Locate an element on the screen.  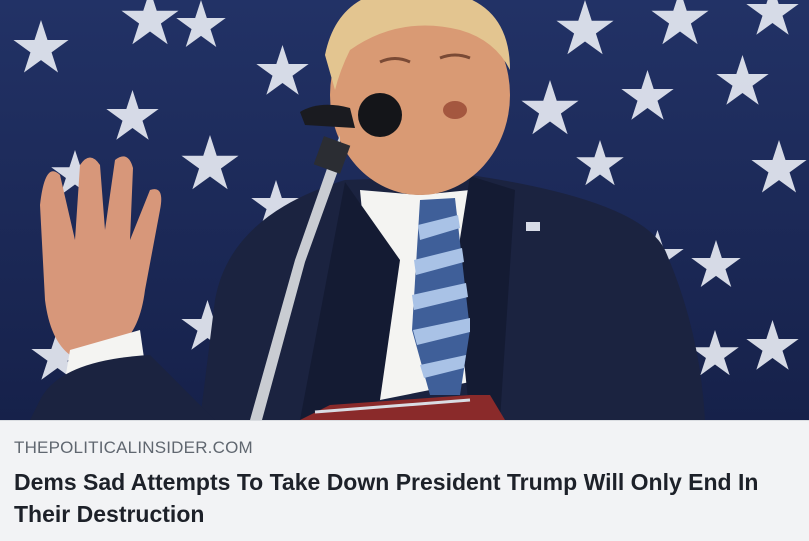
mouth is located at coordinates (455, 110).